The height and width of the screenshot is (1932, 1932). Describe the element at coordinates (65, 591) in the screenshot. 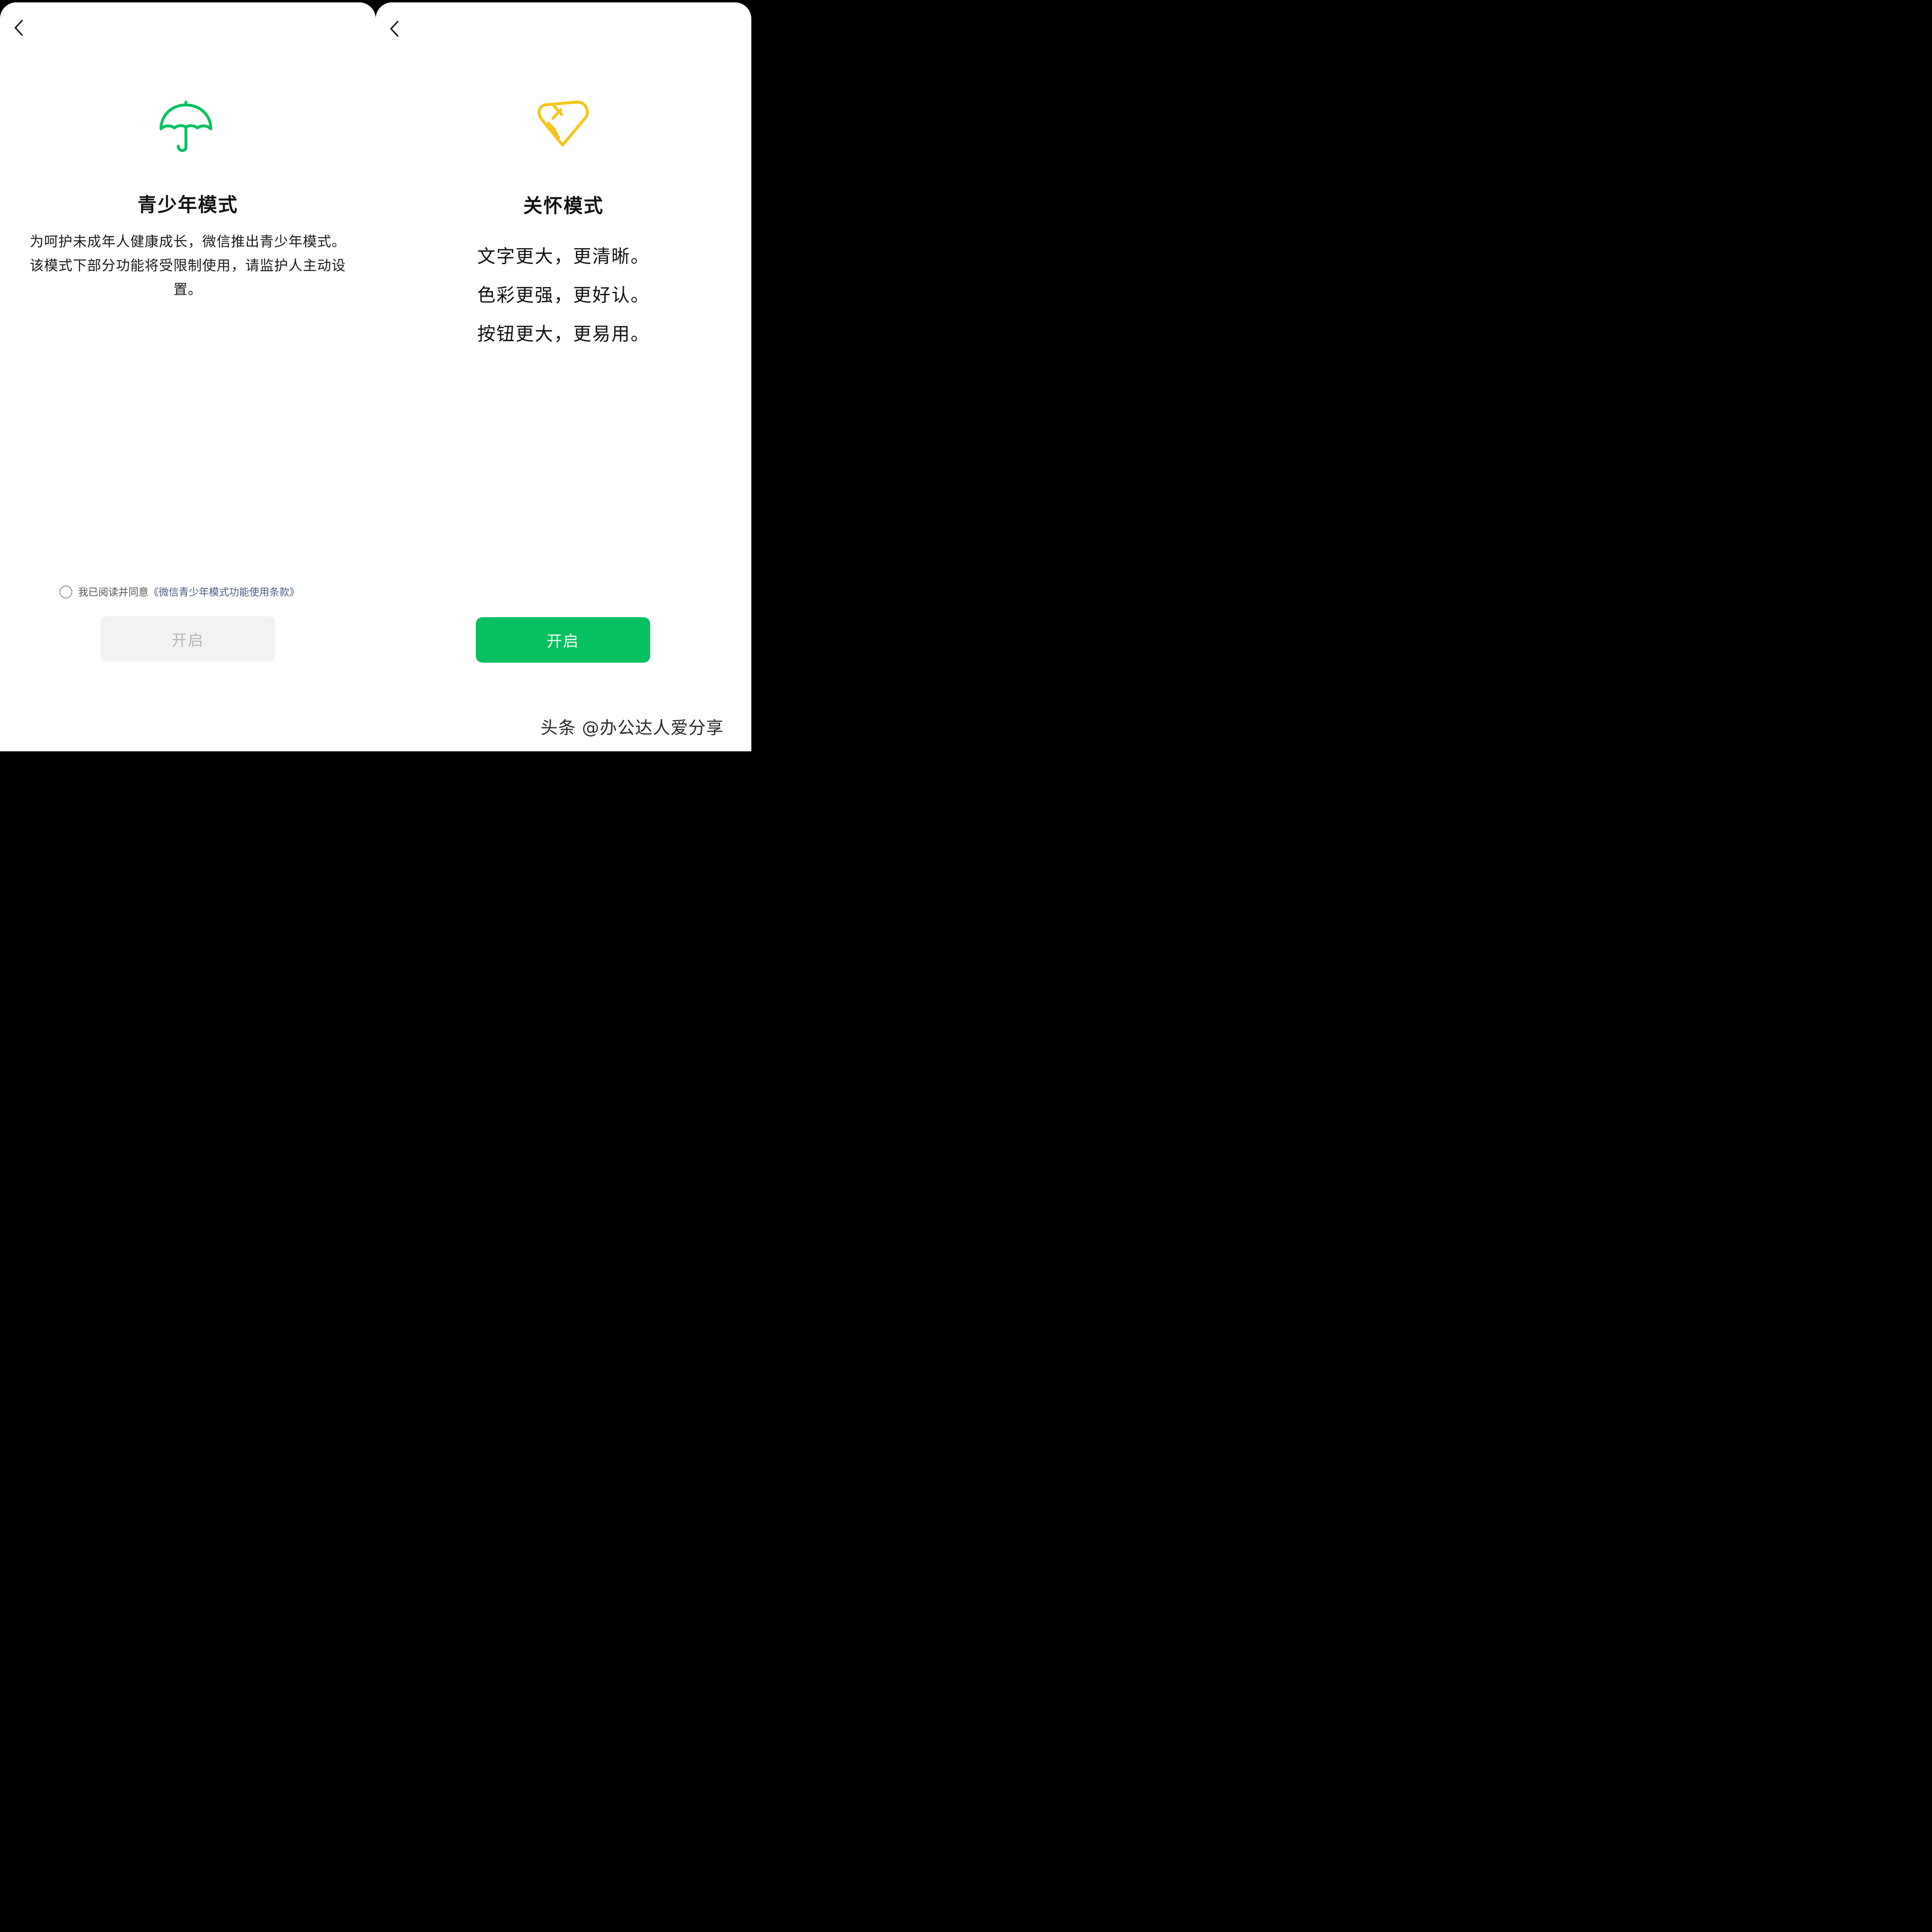

I see `agreement-checkbox` at that location.